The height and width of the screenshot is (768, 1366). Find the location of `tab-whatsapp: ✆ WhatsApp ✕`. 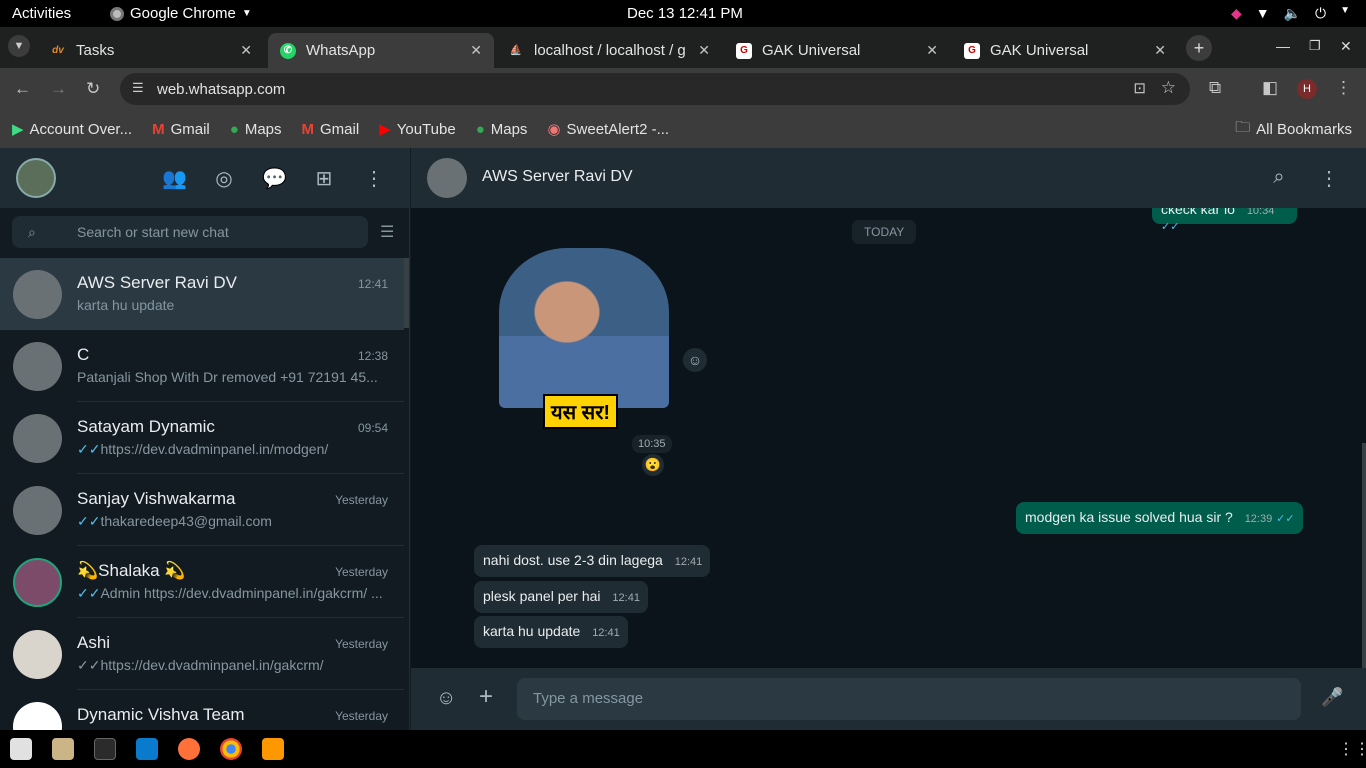

tab-whatsapp: ✆ WhatsApp ✕ is located at coordinates (381, 50).